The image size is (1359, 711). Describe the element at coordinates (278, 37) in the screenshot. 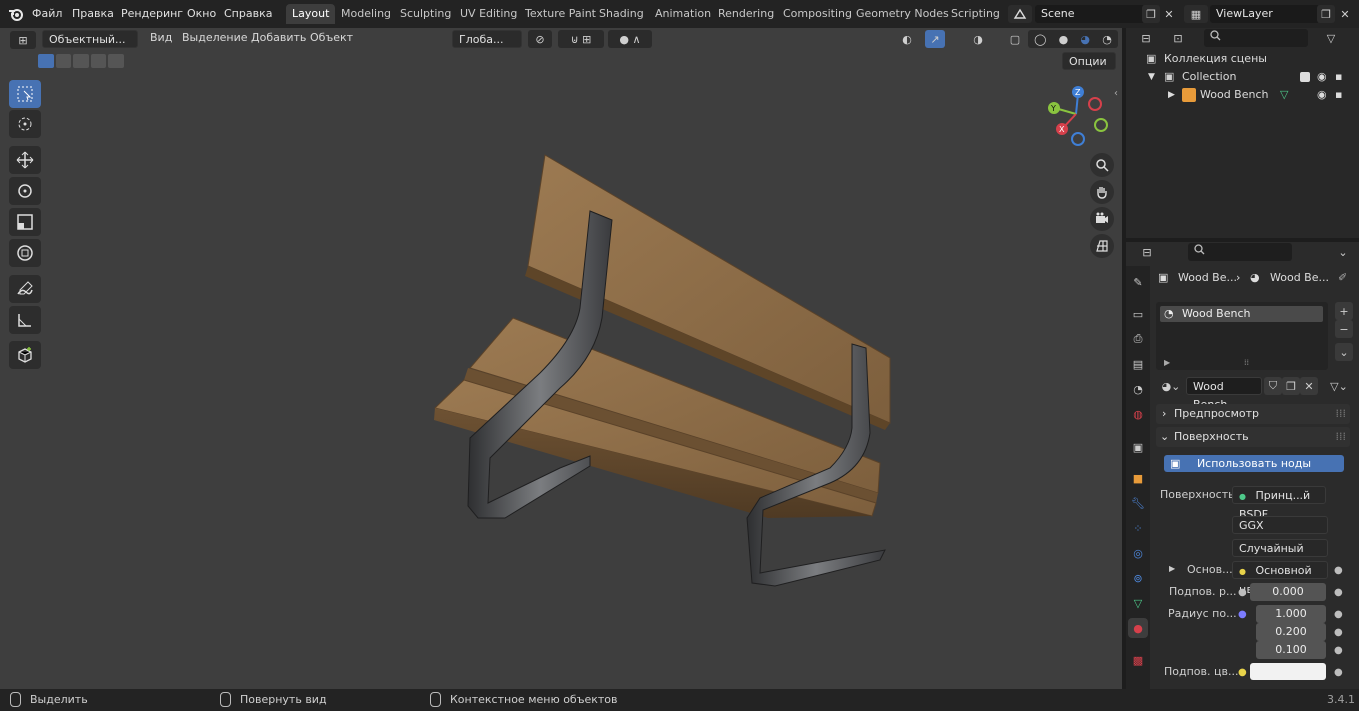

I see `menu-add: Добавить` at that location.